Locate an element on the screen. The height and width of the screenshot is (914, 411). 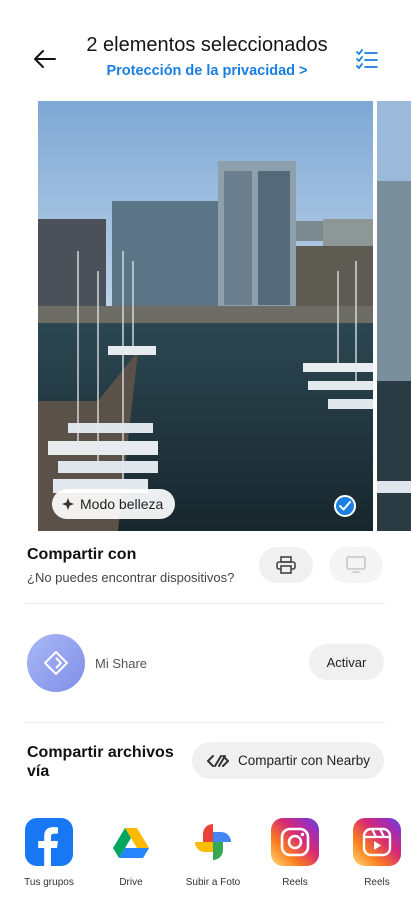
checkmark-icon is located at coordinates (345, 506).